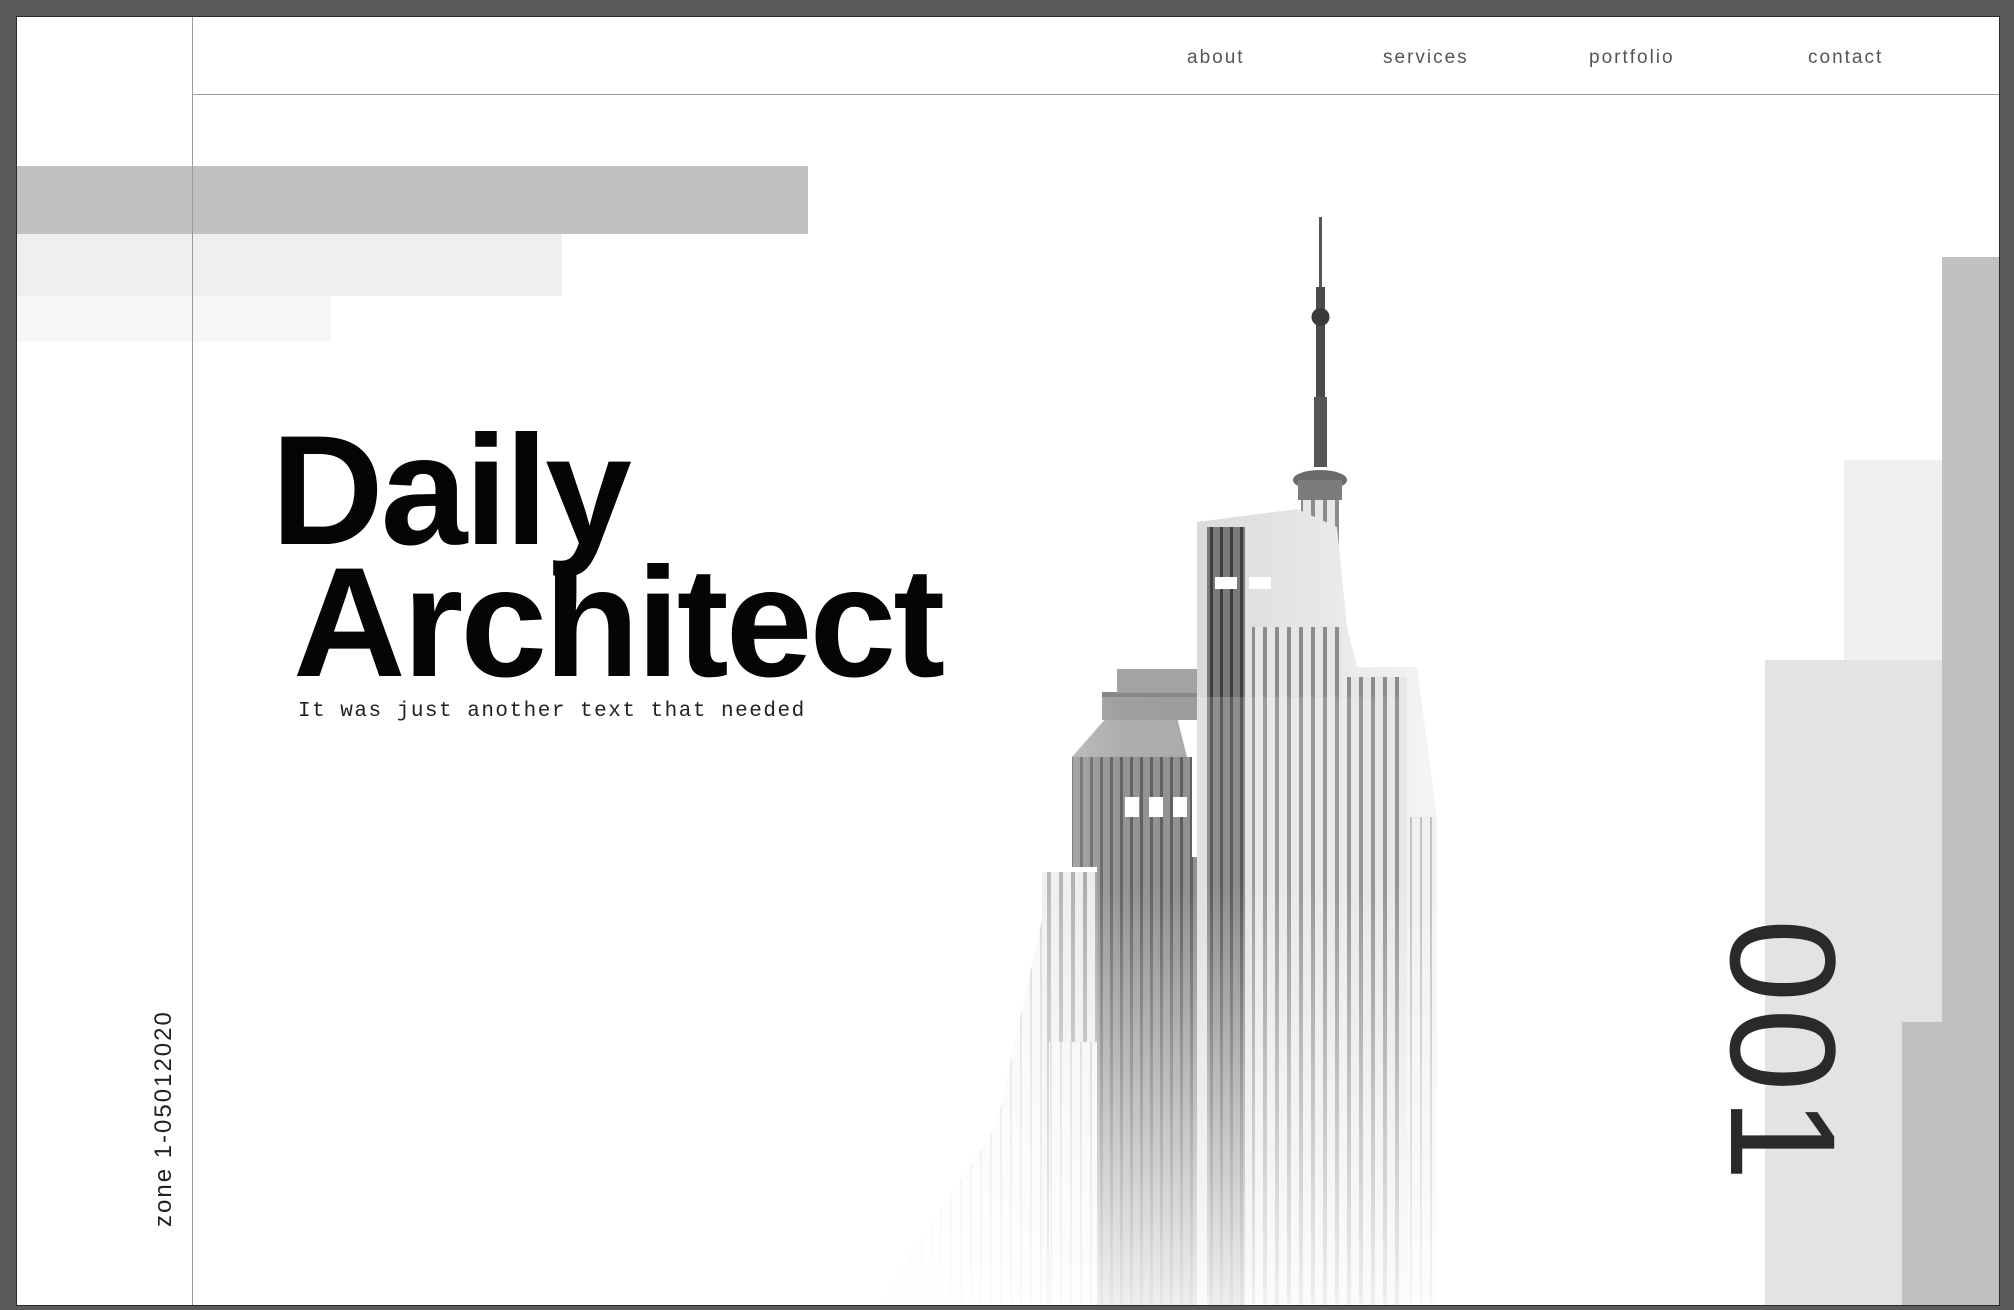 This screenshot has height=1310, width=2014. What do you see at coordinates (1216, 58) in the screenshot?
I see `nav-about: about` at bounding box center [1216, 58].